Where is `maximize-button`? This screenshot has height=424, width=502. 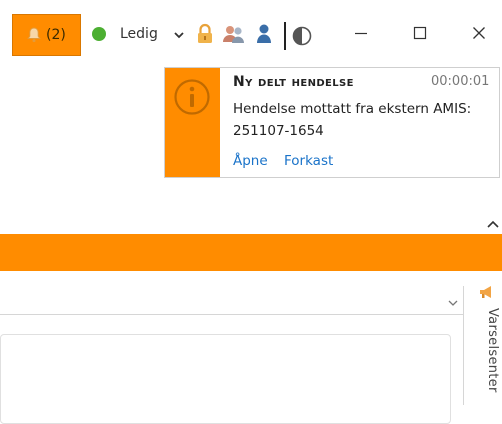
maximize-button is located at coordinates (420, 35).